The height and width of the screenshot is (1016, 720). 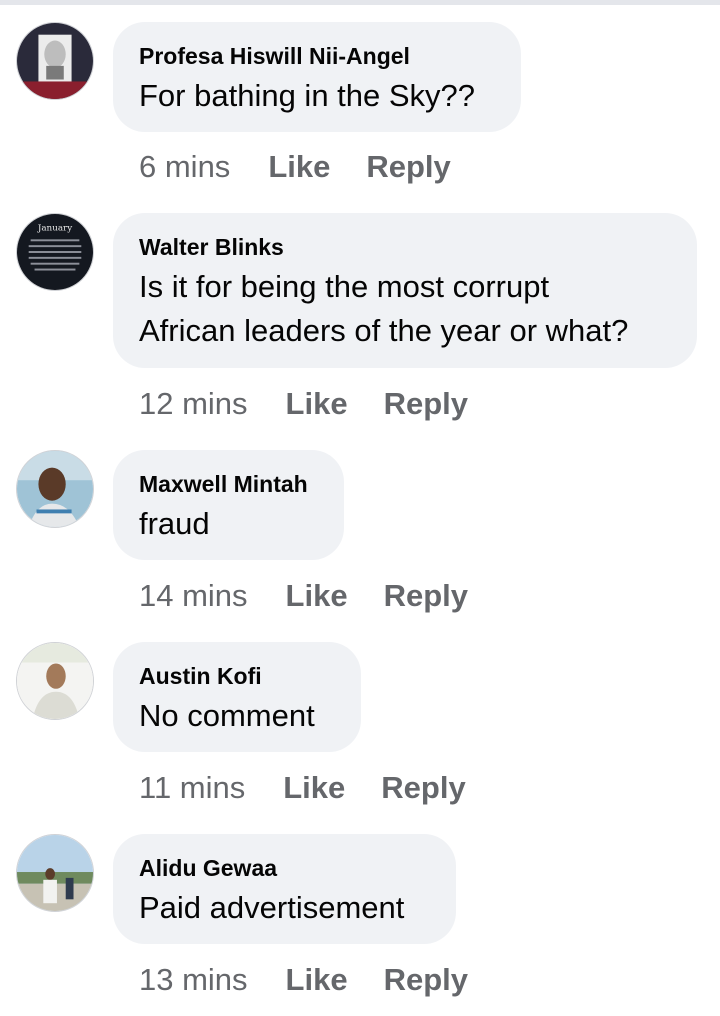 I want to click on avatar-label: January, so click(x=54, y=229).